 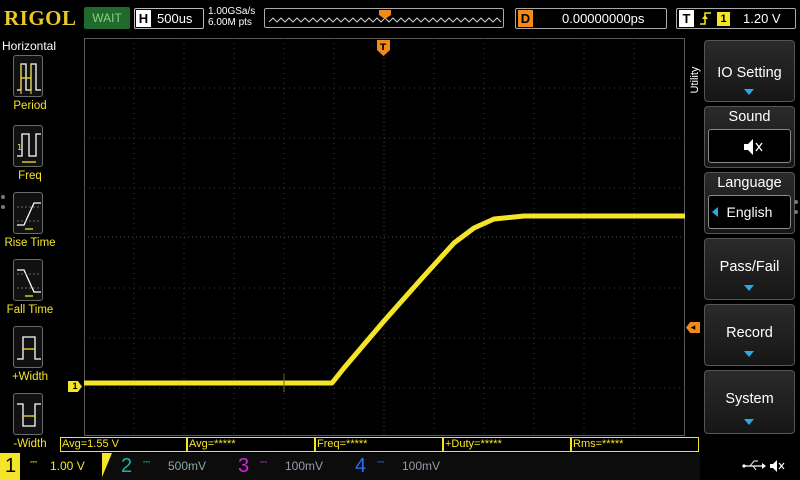 I want to click on memory-trigger-marker, so click(x=385, y=14).